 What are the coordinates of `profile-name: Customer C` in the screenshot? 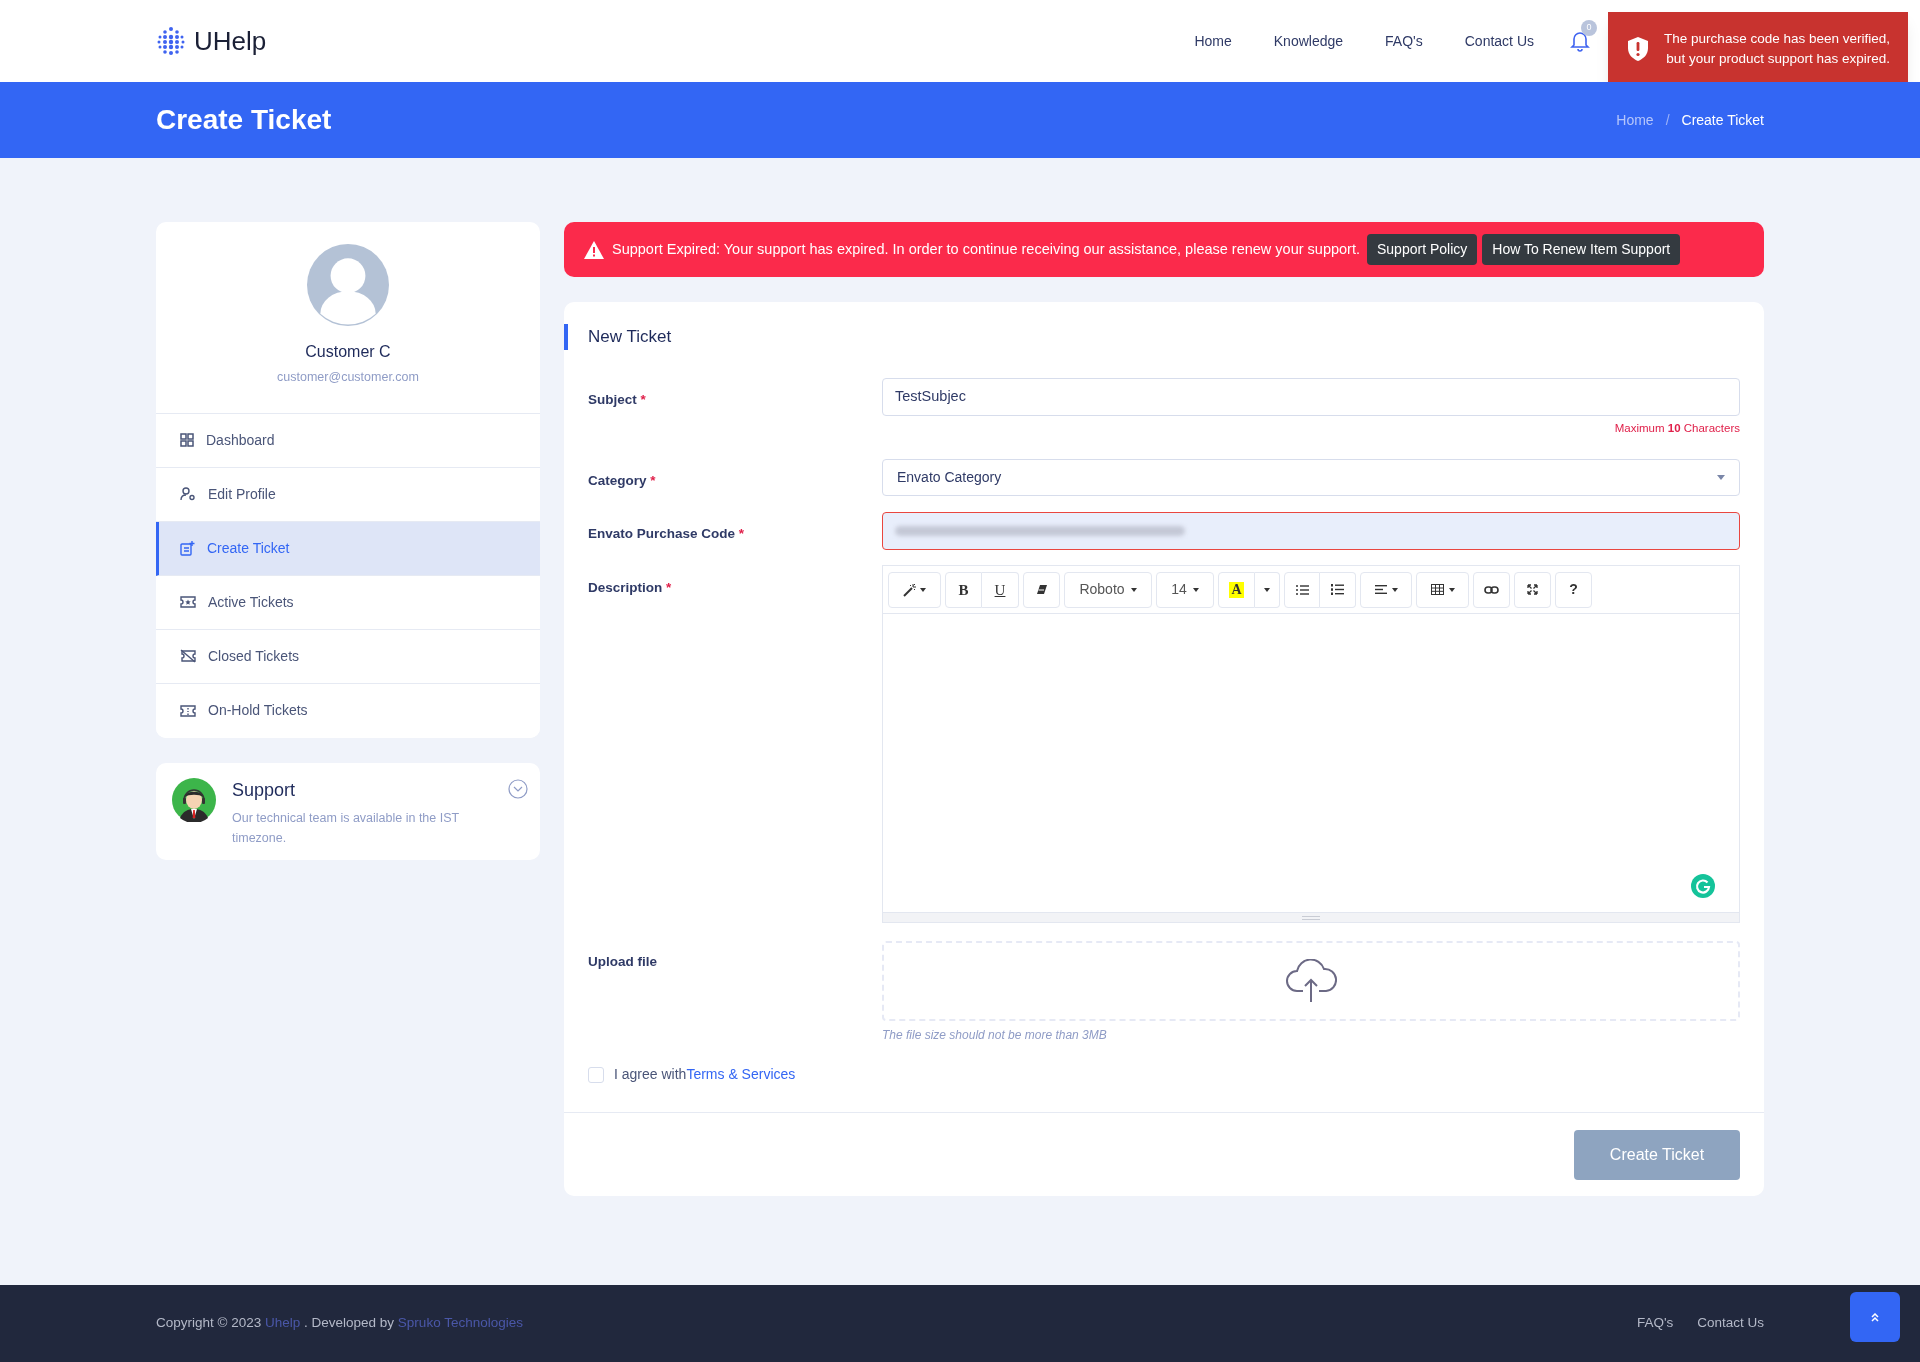 It's located at (348, 352).